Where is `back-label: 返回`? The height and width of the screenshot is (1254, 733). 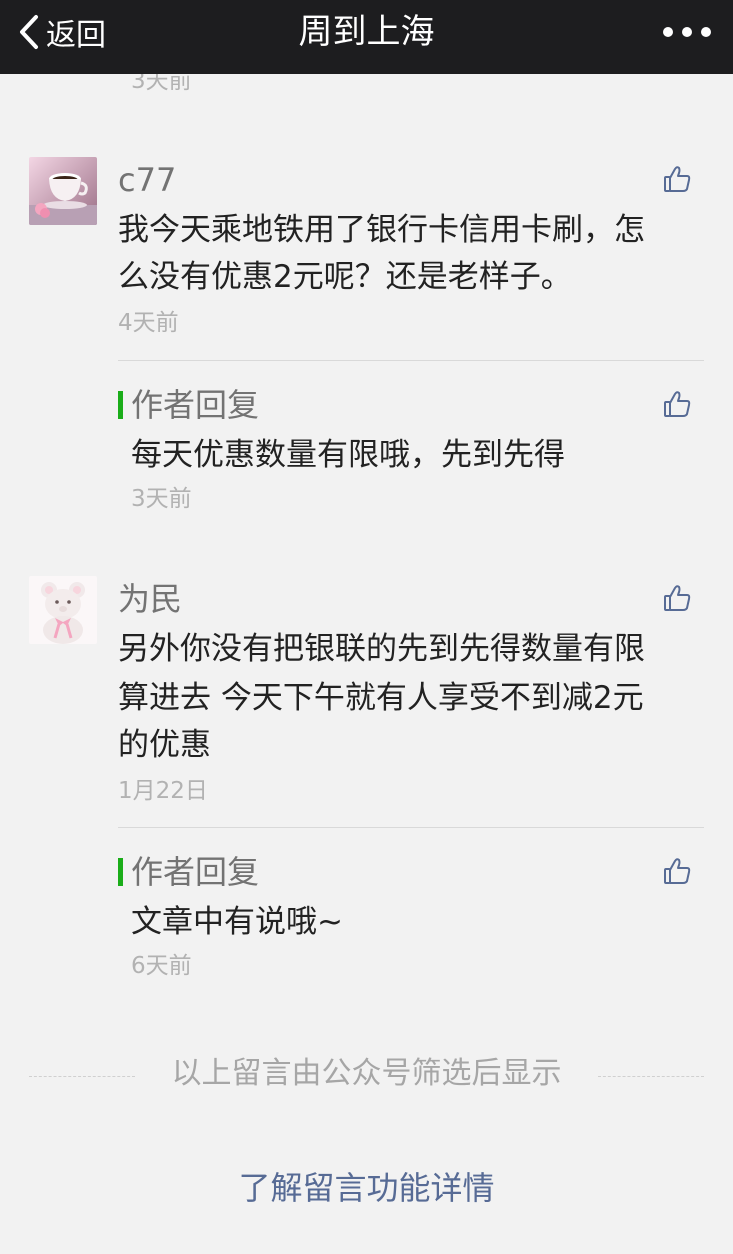
back-label: 返回 is located at coordinates (76, 35).